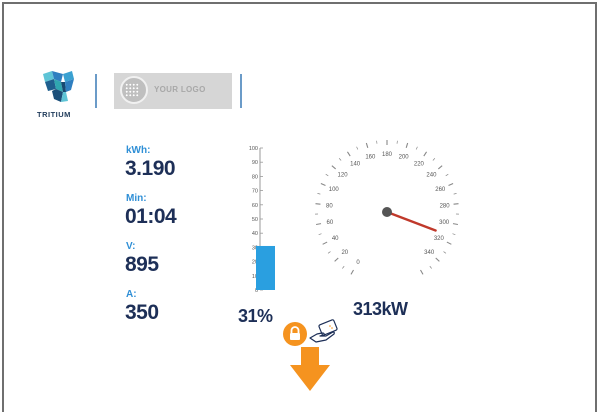  Describe the element at coordinates (387, 155) in the screenshot. I see `speedo-tick-label: 180` at that location.